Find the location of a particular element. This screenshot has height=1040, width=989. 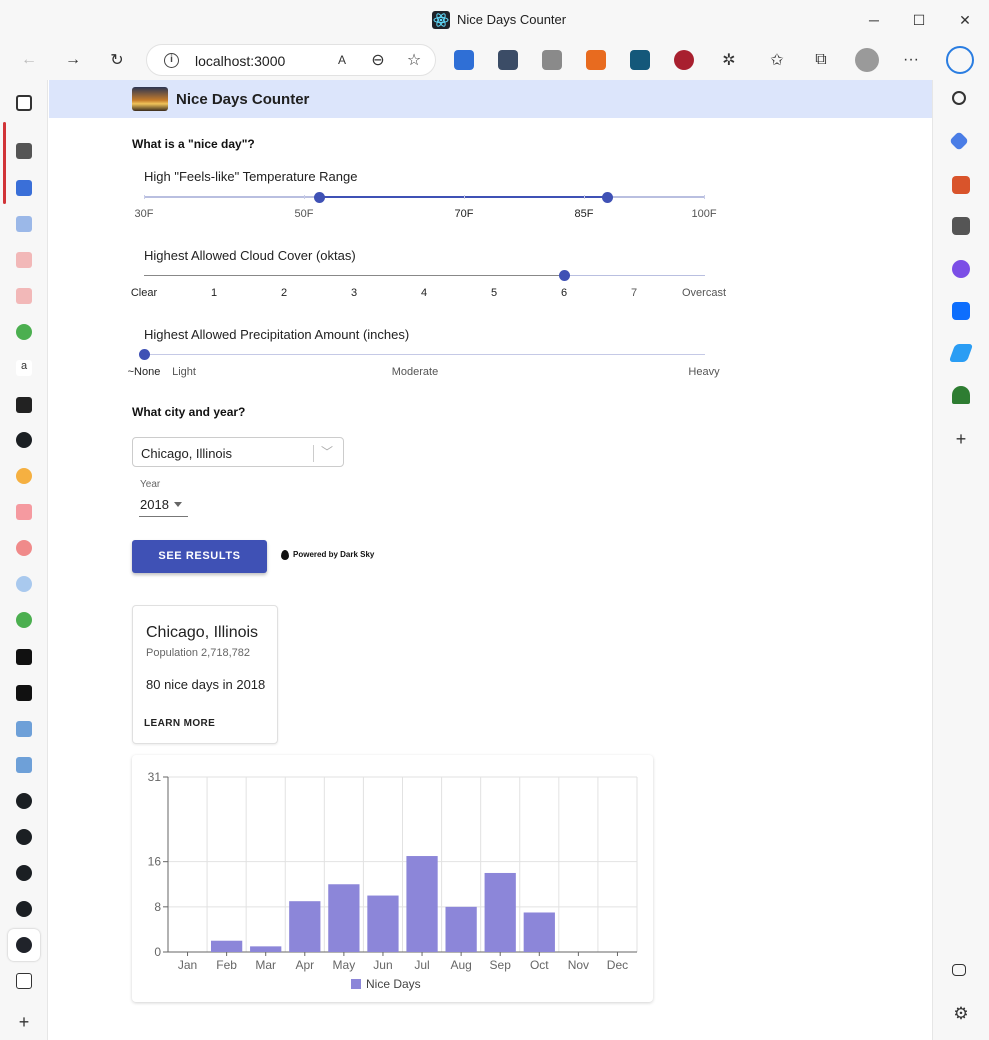

slider-mark-label: 7 is located at coordinates (634, 293).